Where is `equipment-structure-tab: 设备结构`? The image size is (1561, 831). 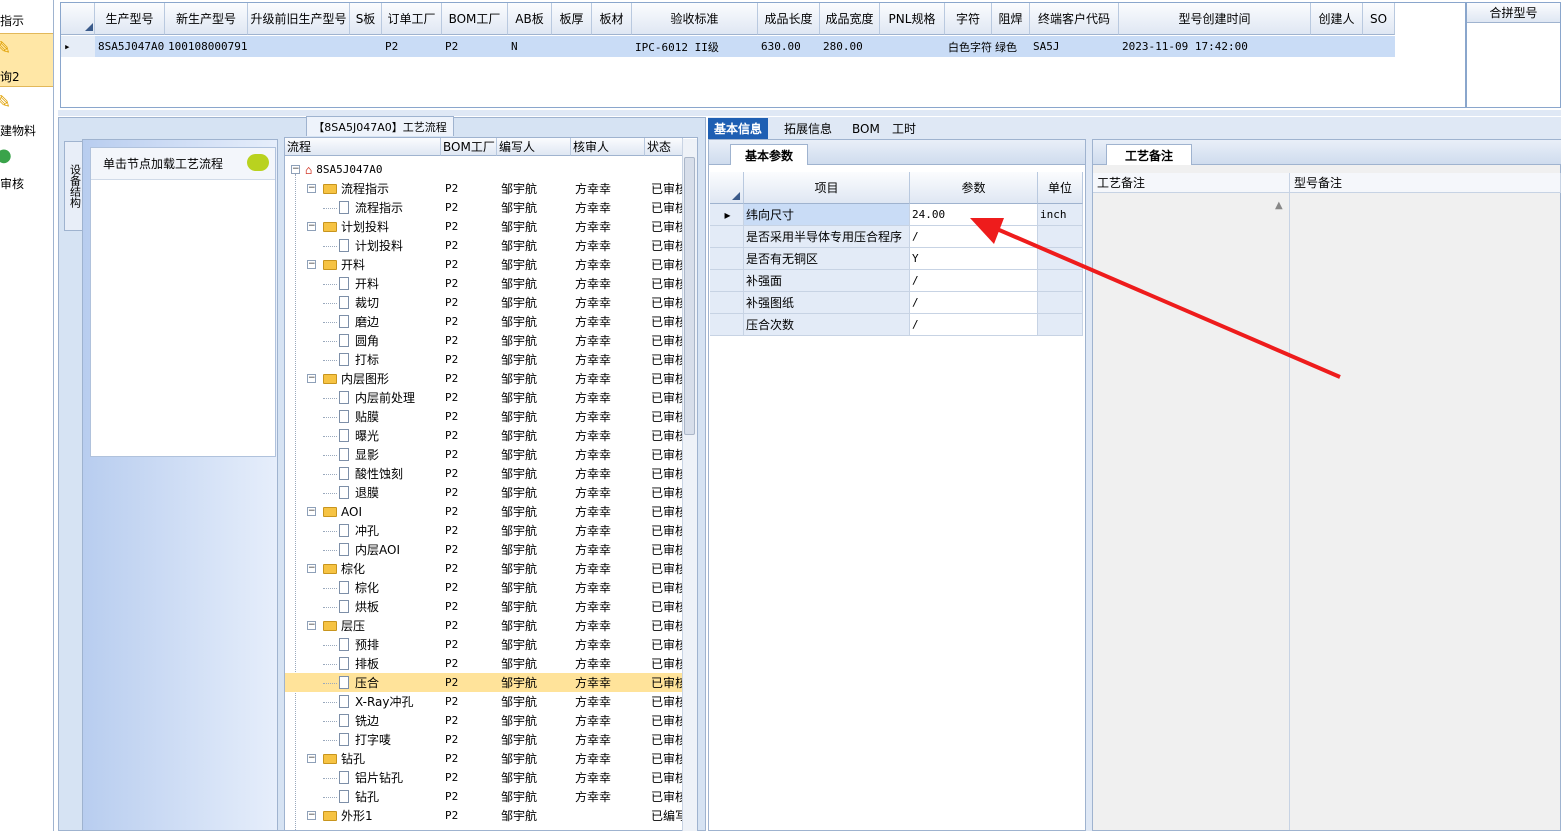 equipment-structure-tab: 设备结构 is located at coordinates (74, 186).